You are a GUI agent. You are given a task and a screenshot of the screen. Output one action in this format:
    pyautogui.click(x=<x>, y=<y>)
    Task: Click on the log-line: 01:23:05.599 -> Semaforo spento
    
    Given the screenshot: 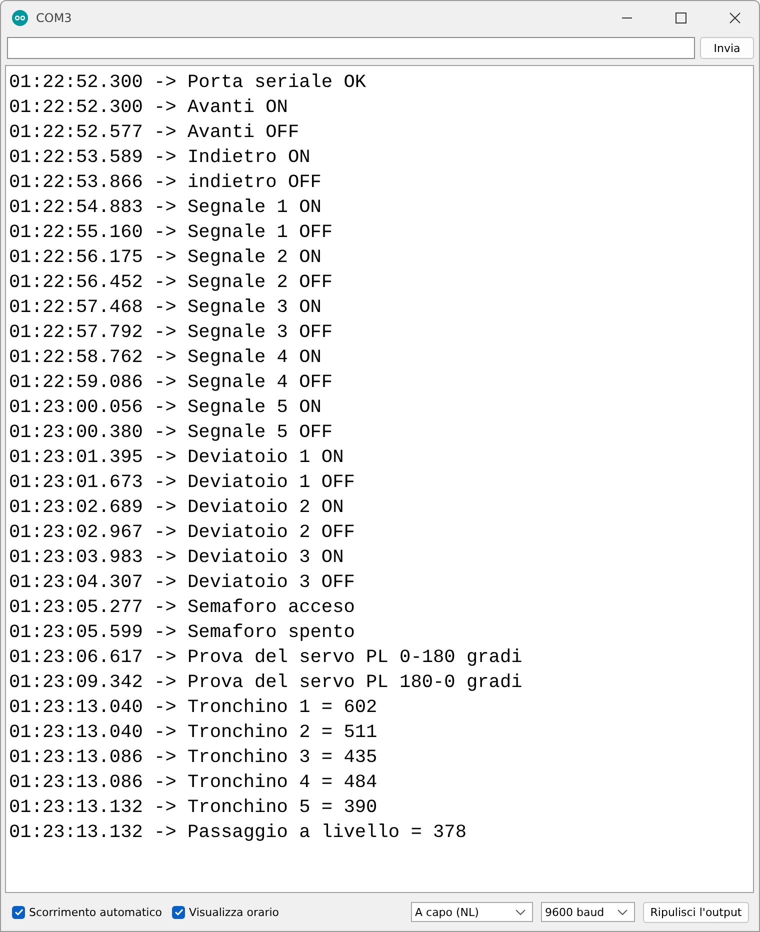 What is the action you would take?
    pyautogui.click(x=182, y=633)
    